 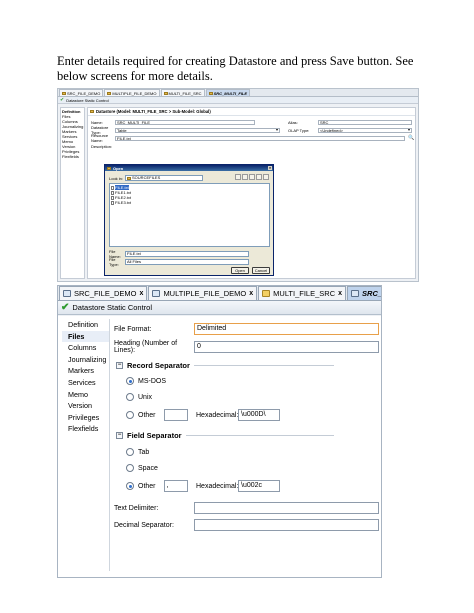 I want to click on nav-item-journalizing: Journalizing, so click(x=85, y=360).